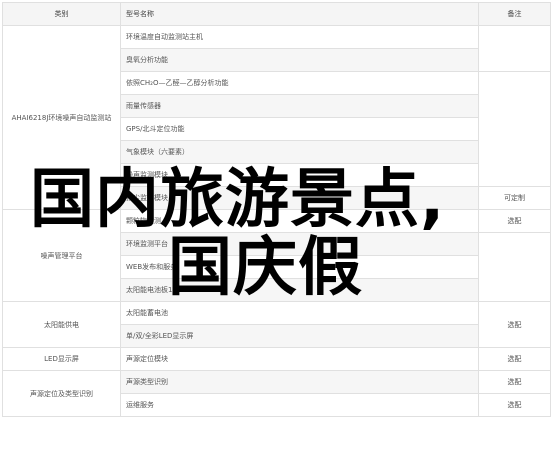 This screenshot has height=460, width=554. Describe the element at coordinates (299, 405) in the screenshot. I see `item-cell: 运维服务` at that location.